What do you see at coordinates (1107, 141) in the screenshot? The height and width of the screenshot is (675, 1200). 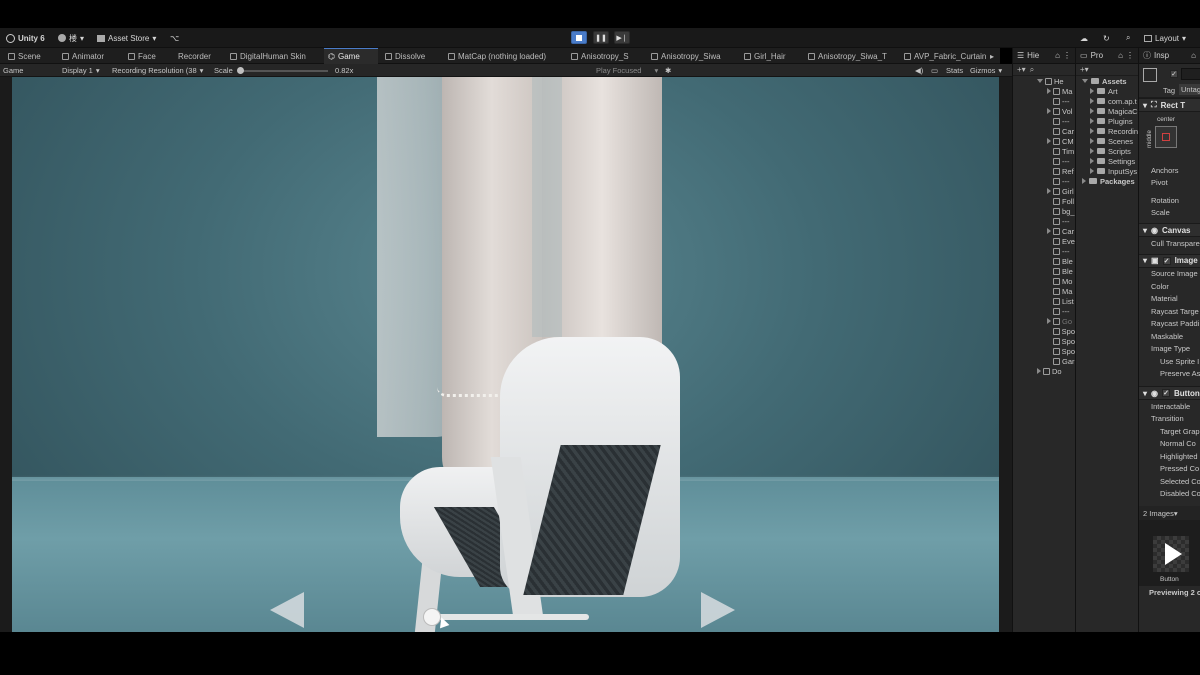 I see `project-folder-item: Scenes` at bounding box center [1107, 141].